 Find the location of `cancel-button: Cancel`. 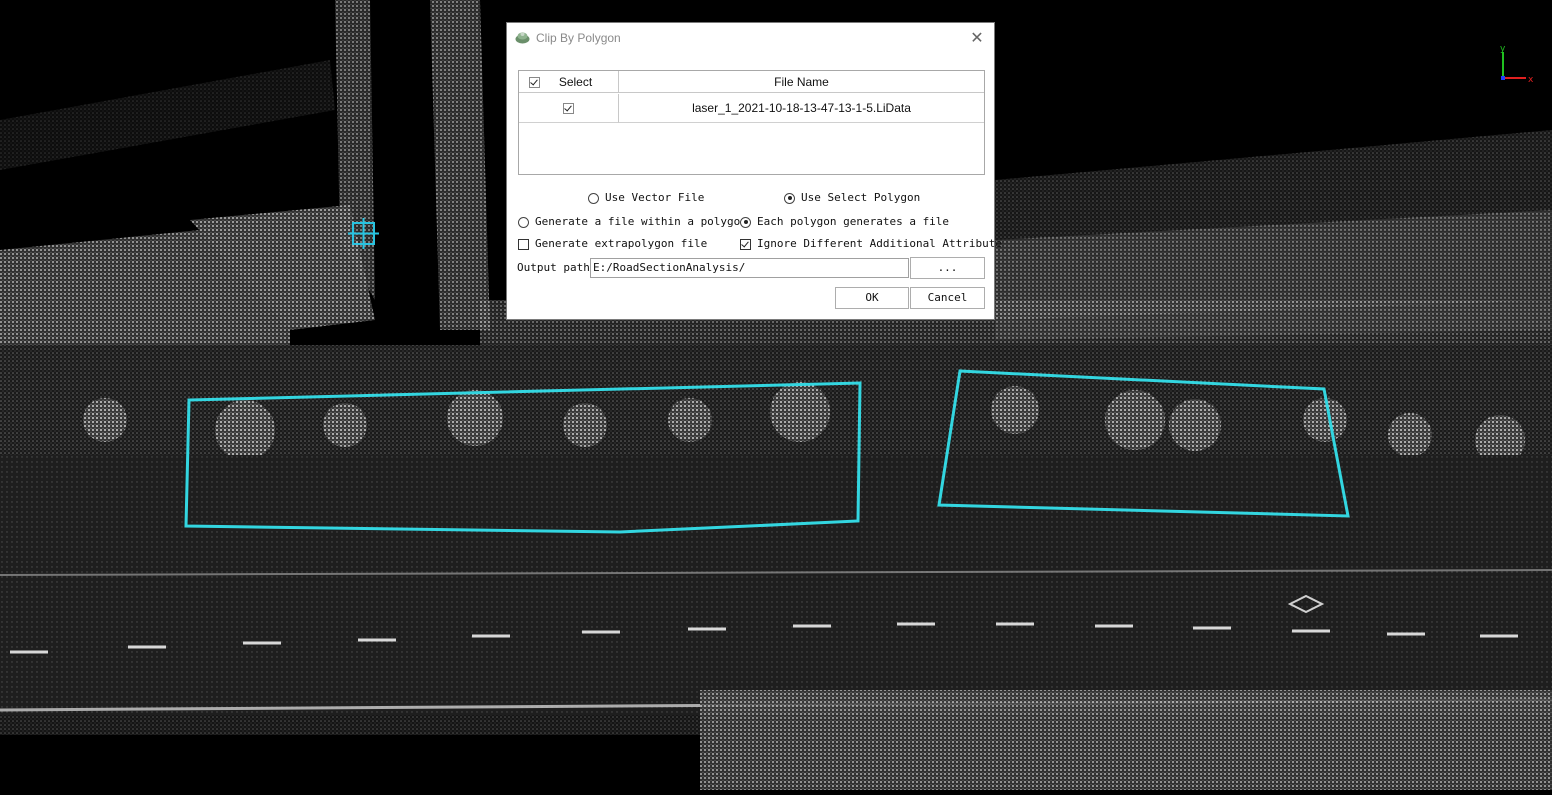

cancel-button: Cancel is located at coordinates (947, 298).